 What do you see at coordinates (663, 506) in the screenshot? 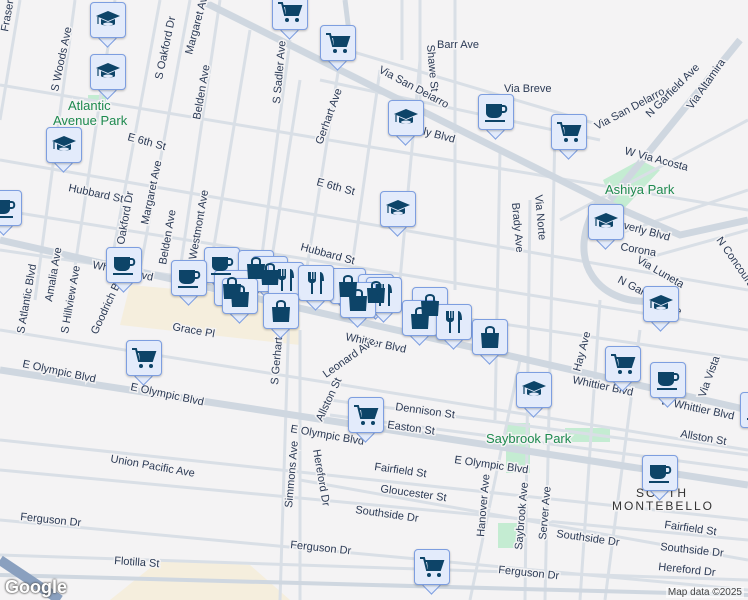
I see `area-label: MONTEBELLO` at bounding box center [663, 506].